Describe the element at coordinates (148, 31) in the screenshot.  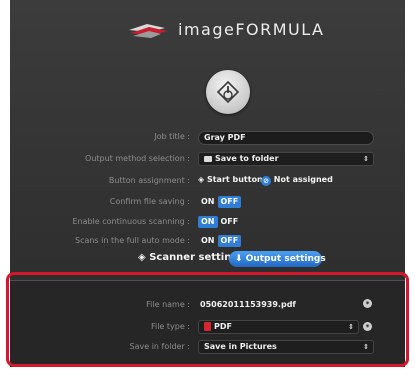
I see `imageformula-logo-icon` at that location.